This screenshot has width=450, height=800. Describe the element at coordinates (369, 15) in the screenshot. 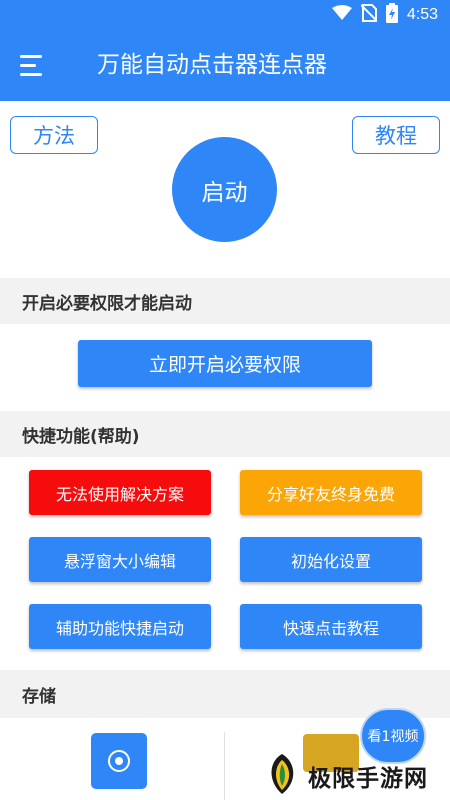

I see `no-sim-icon` at that location.